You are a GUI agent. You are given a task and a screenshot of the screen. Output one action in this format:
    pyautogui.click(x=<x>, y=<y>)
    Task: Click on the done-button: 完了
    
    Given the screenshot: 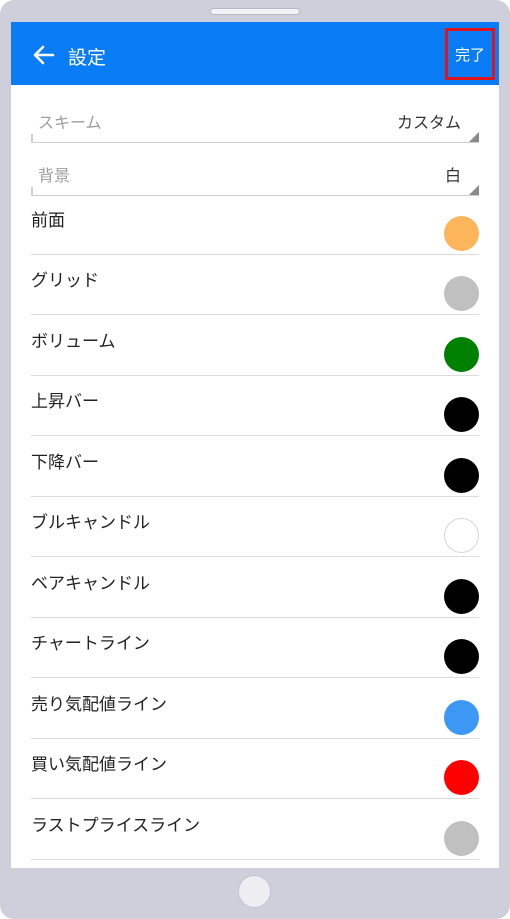 What is the action you would take?
    pyautogui.click(x=470, y=54)
    